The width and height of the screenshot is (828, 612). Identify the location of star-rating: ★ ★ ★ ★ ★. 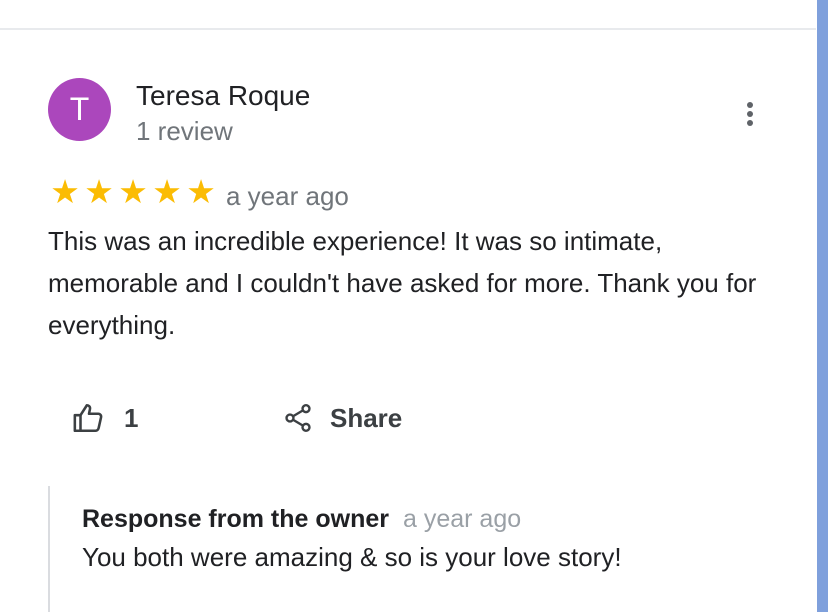
(133, 192).